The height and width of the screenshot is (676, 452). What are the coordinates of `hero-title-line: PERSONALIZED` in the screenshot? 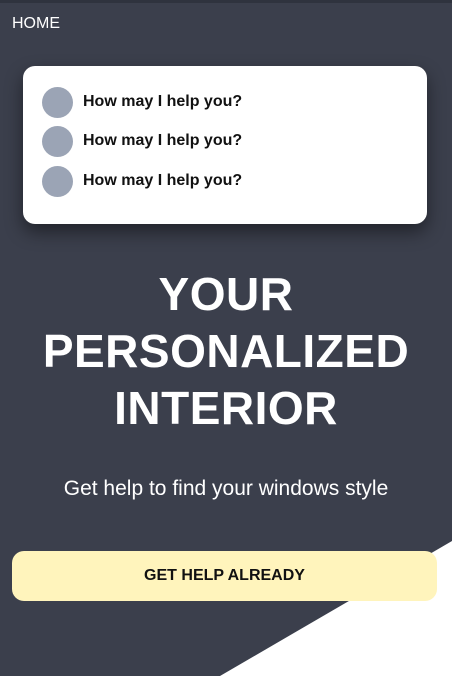 It's located at (226, 351).